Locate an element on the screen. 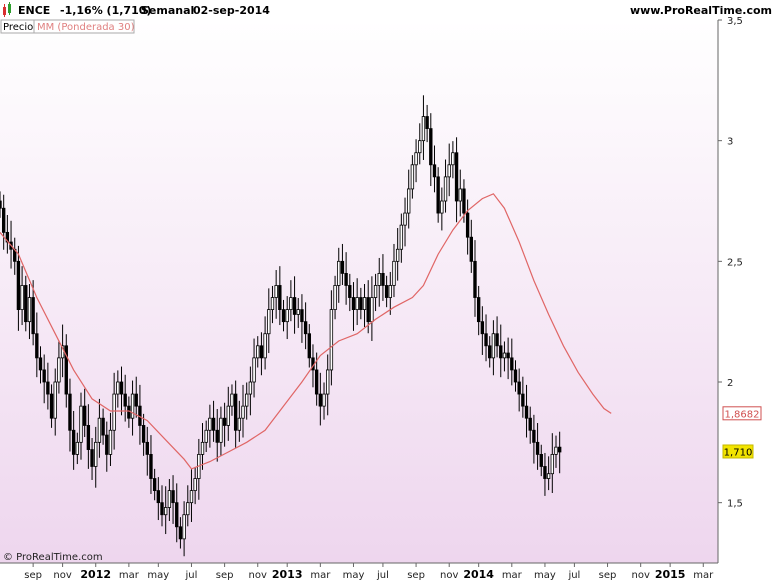 The image size is (775, 581). ma-value-badge: 1,8682 is located at coordinates (742, 413).